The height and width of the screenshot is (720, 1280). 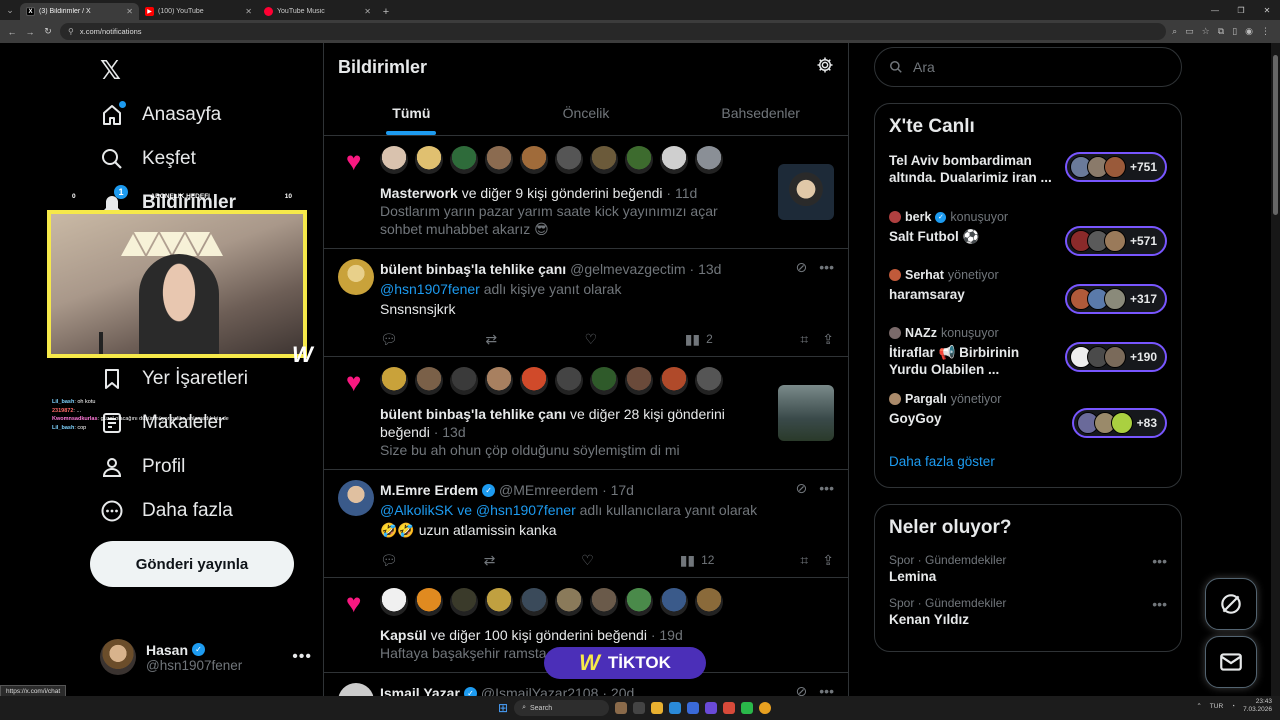 I want to click on tab-priority: Öncelik, so click(x=586, y=113).